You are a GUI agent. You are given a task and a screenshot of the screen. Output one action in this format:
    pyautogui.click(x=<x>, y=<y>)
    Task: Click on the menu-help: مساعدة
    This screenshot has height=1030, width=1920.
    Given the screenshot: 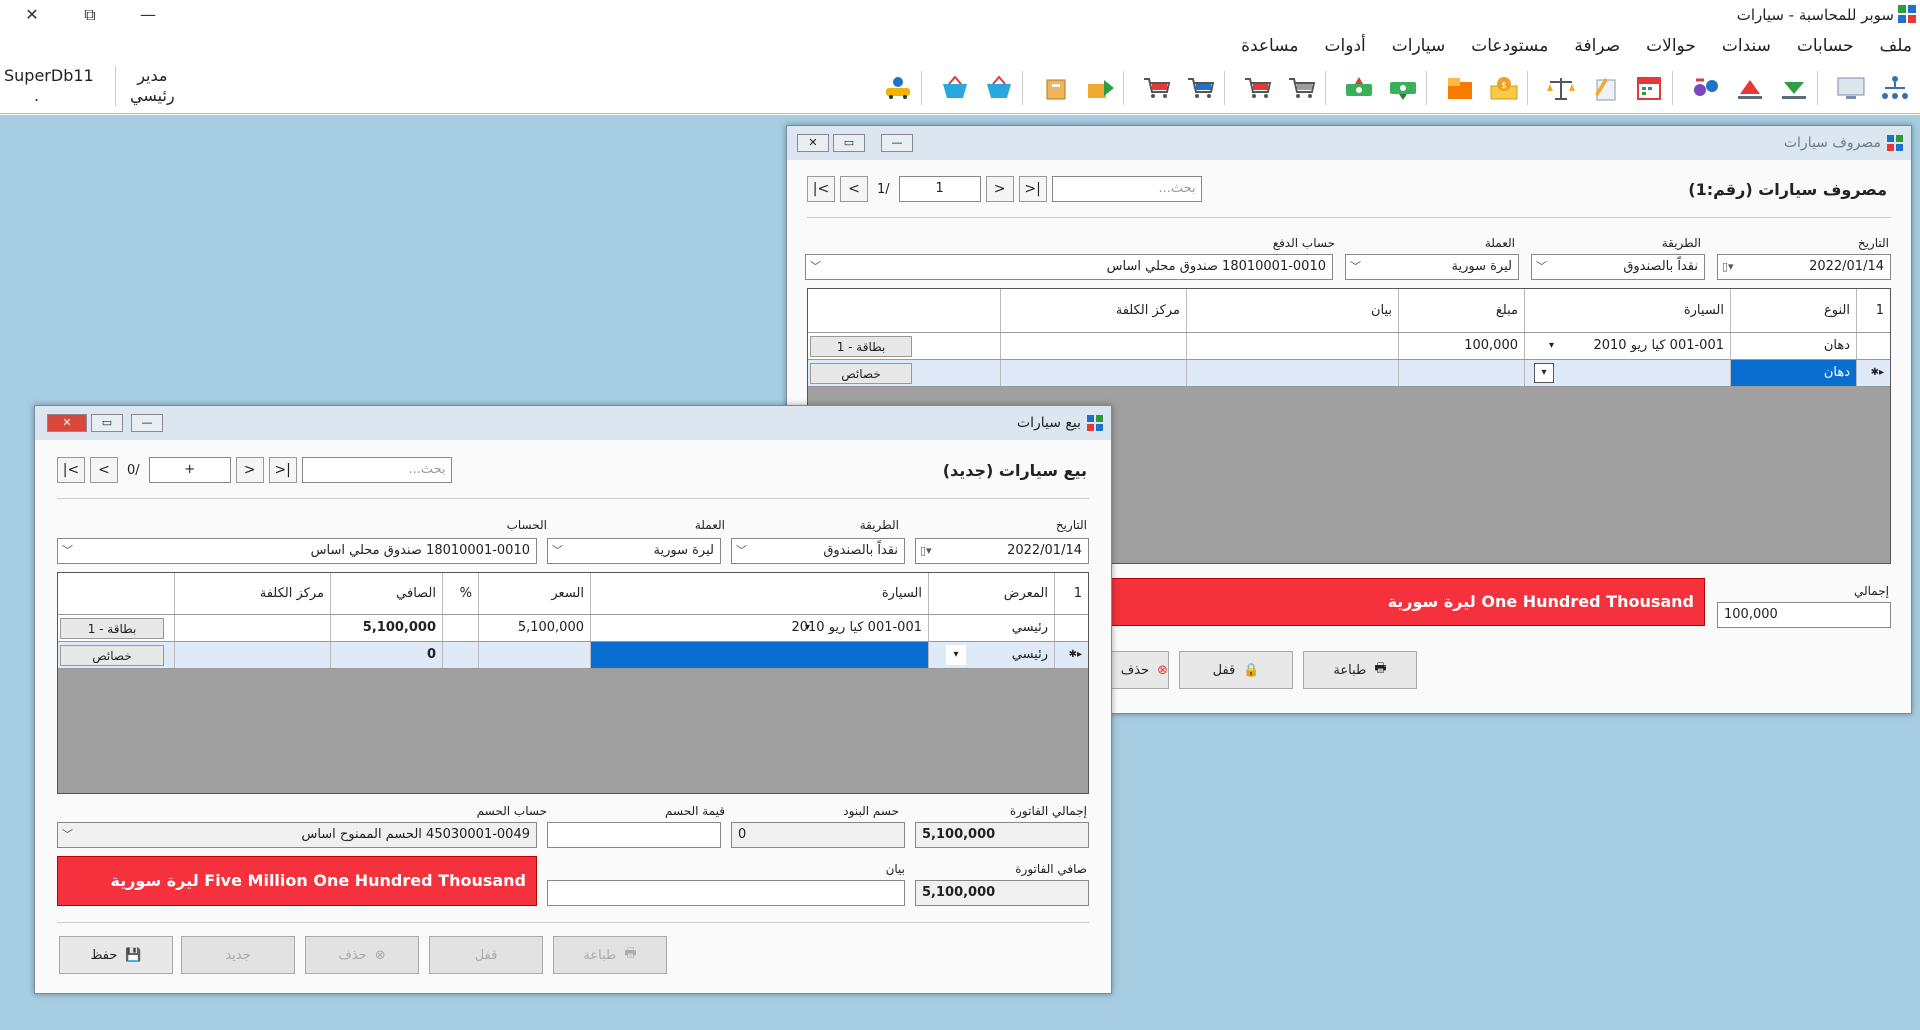 What is the action you would take?
    pyautogui.click(x=1269, y=46)
    